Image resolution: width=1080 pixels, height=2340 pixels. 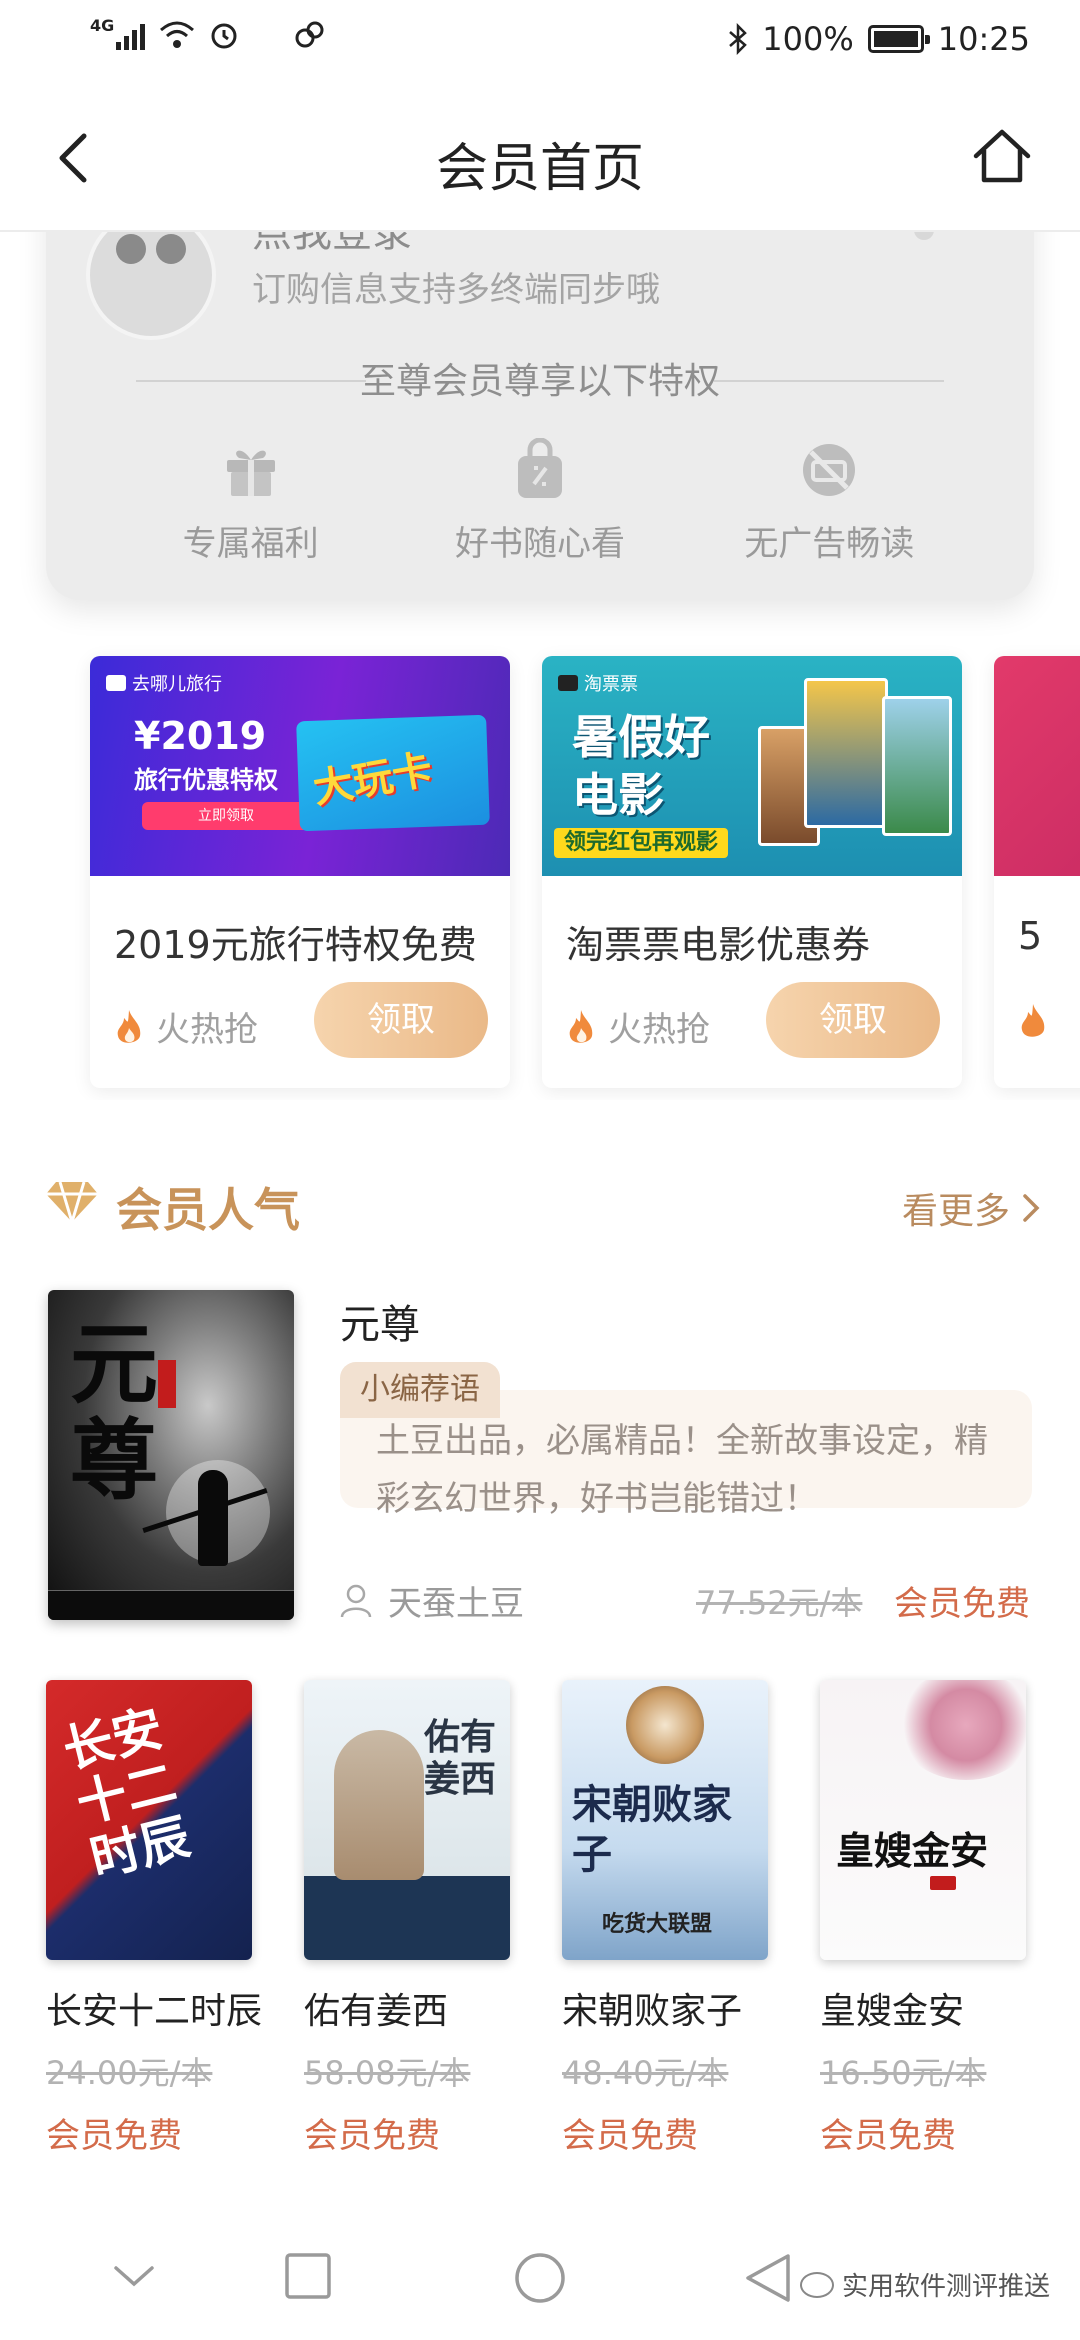 What do you see at coordinates (117, 33) in the screenshot?
I see `cellular-signal-icon: 4G` at bounding box center [117, 33].